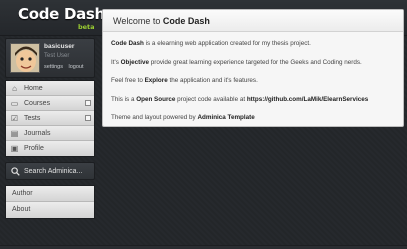 The width and height of the screenshot is (407, 249). I want to click on user-panel: basicuser Test User settings logout, so click(50, 58).